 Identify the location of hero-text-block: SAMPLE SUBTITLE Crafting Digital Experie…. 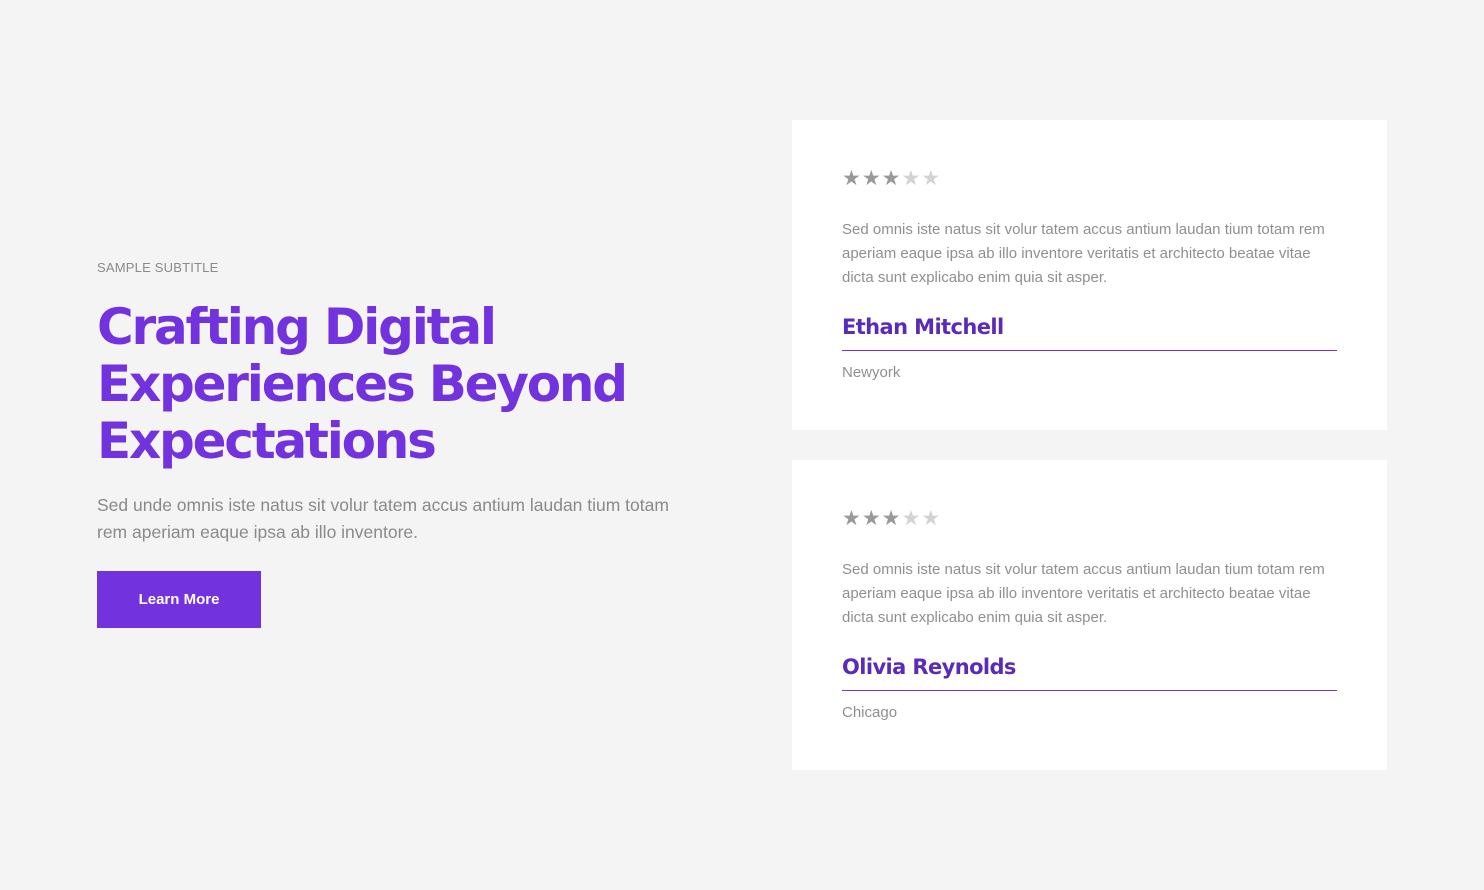
(397, 403).